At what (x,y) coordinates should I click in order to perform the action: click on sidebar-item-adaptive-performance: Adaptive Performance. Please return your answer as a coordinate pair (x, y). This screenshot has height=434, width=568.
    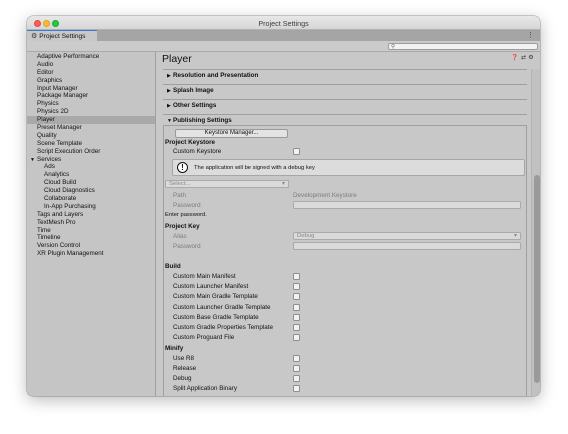
    Looking at the image, I should click on (91, 57).